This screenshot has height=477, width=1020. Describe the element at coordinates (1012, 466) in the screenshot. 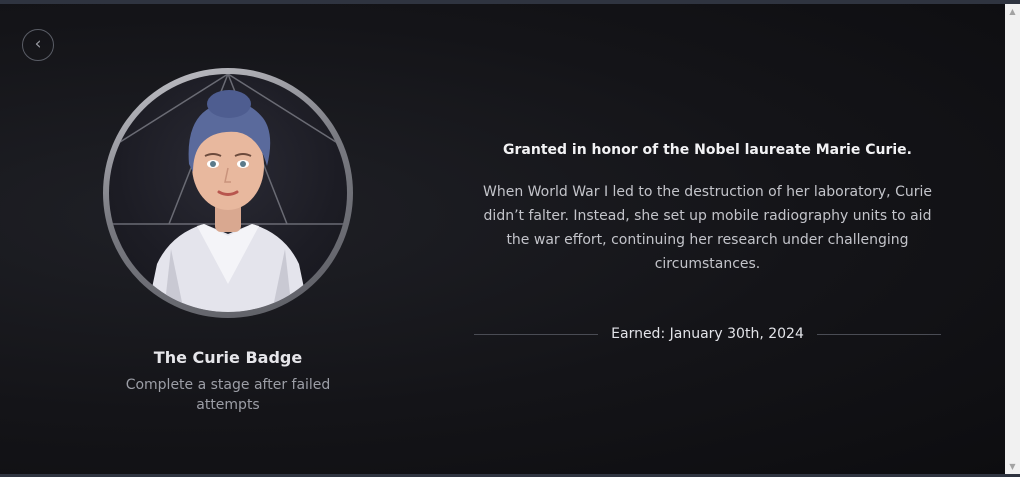

I see `scroll-down-icon: ▼` at that location.